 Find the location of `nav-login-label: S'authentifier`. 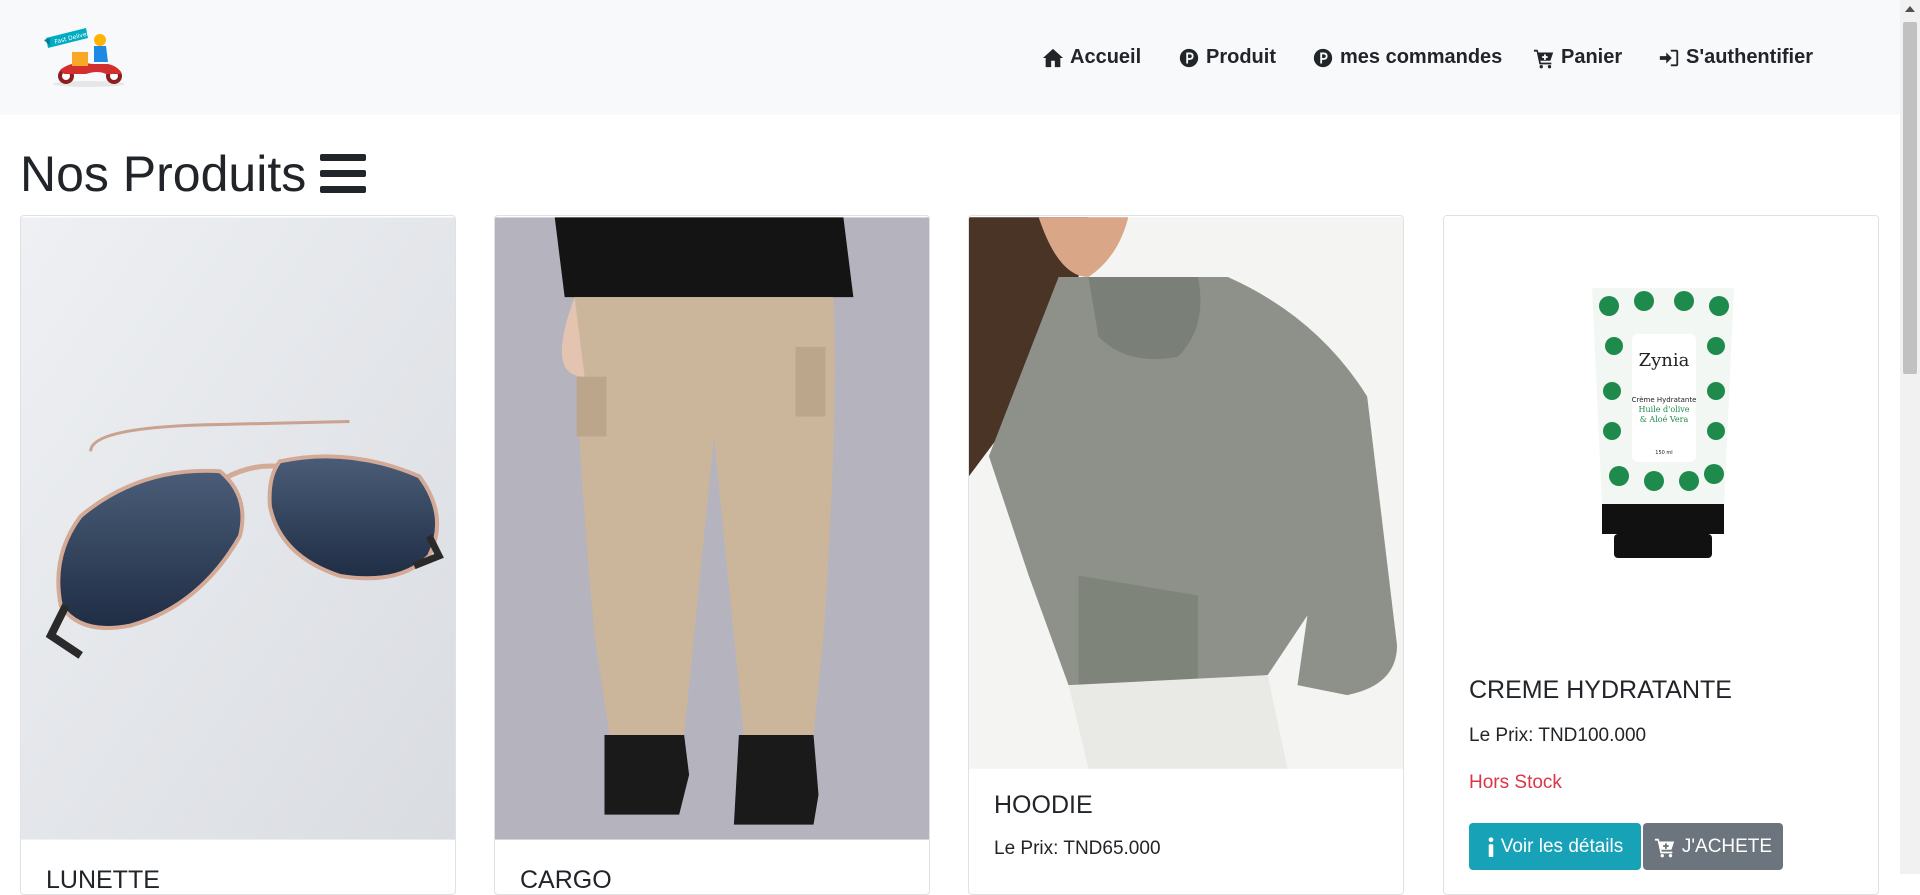

nav-login-label: S'authentifier is located at coordinates (1749, 57).